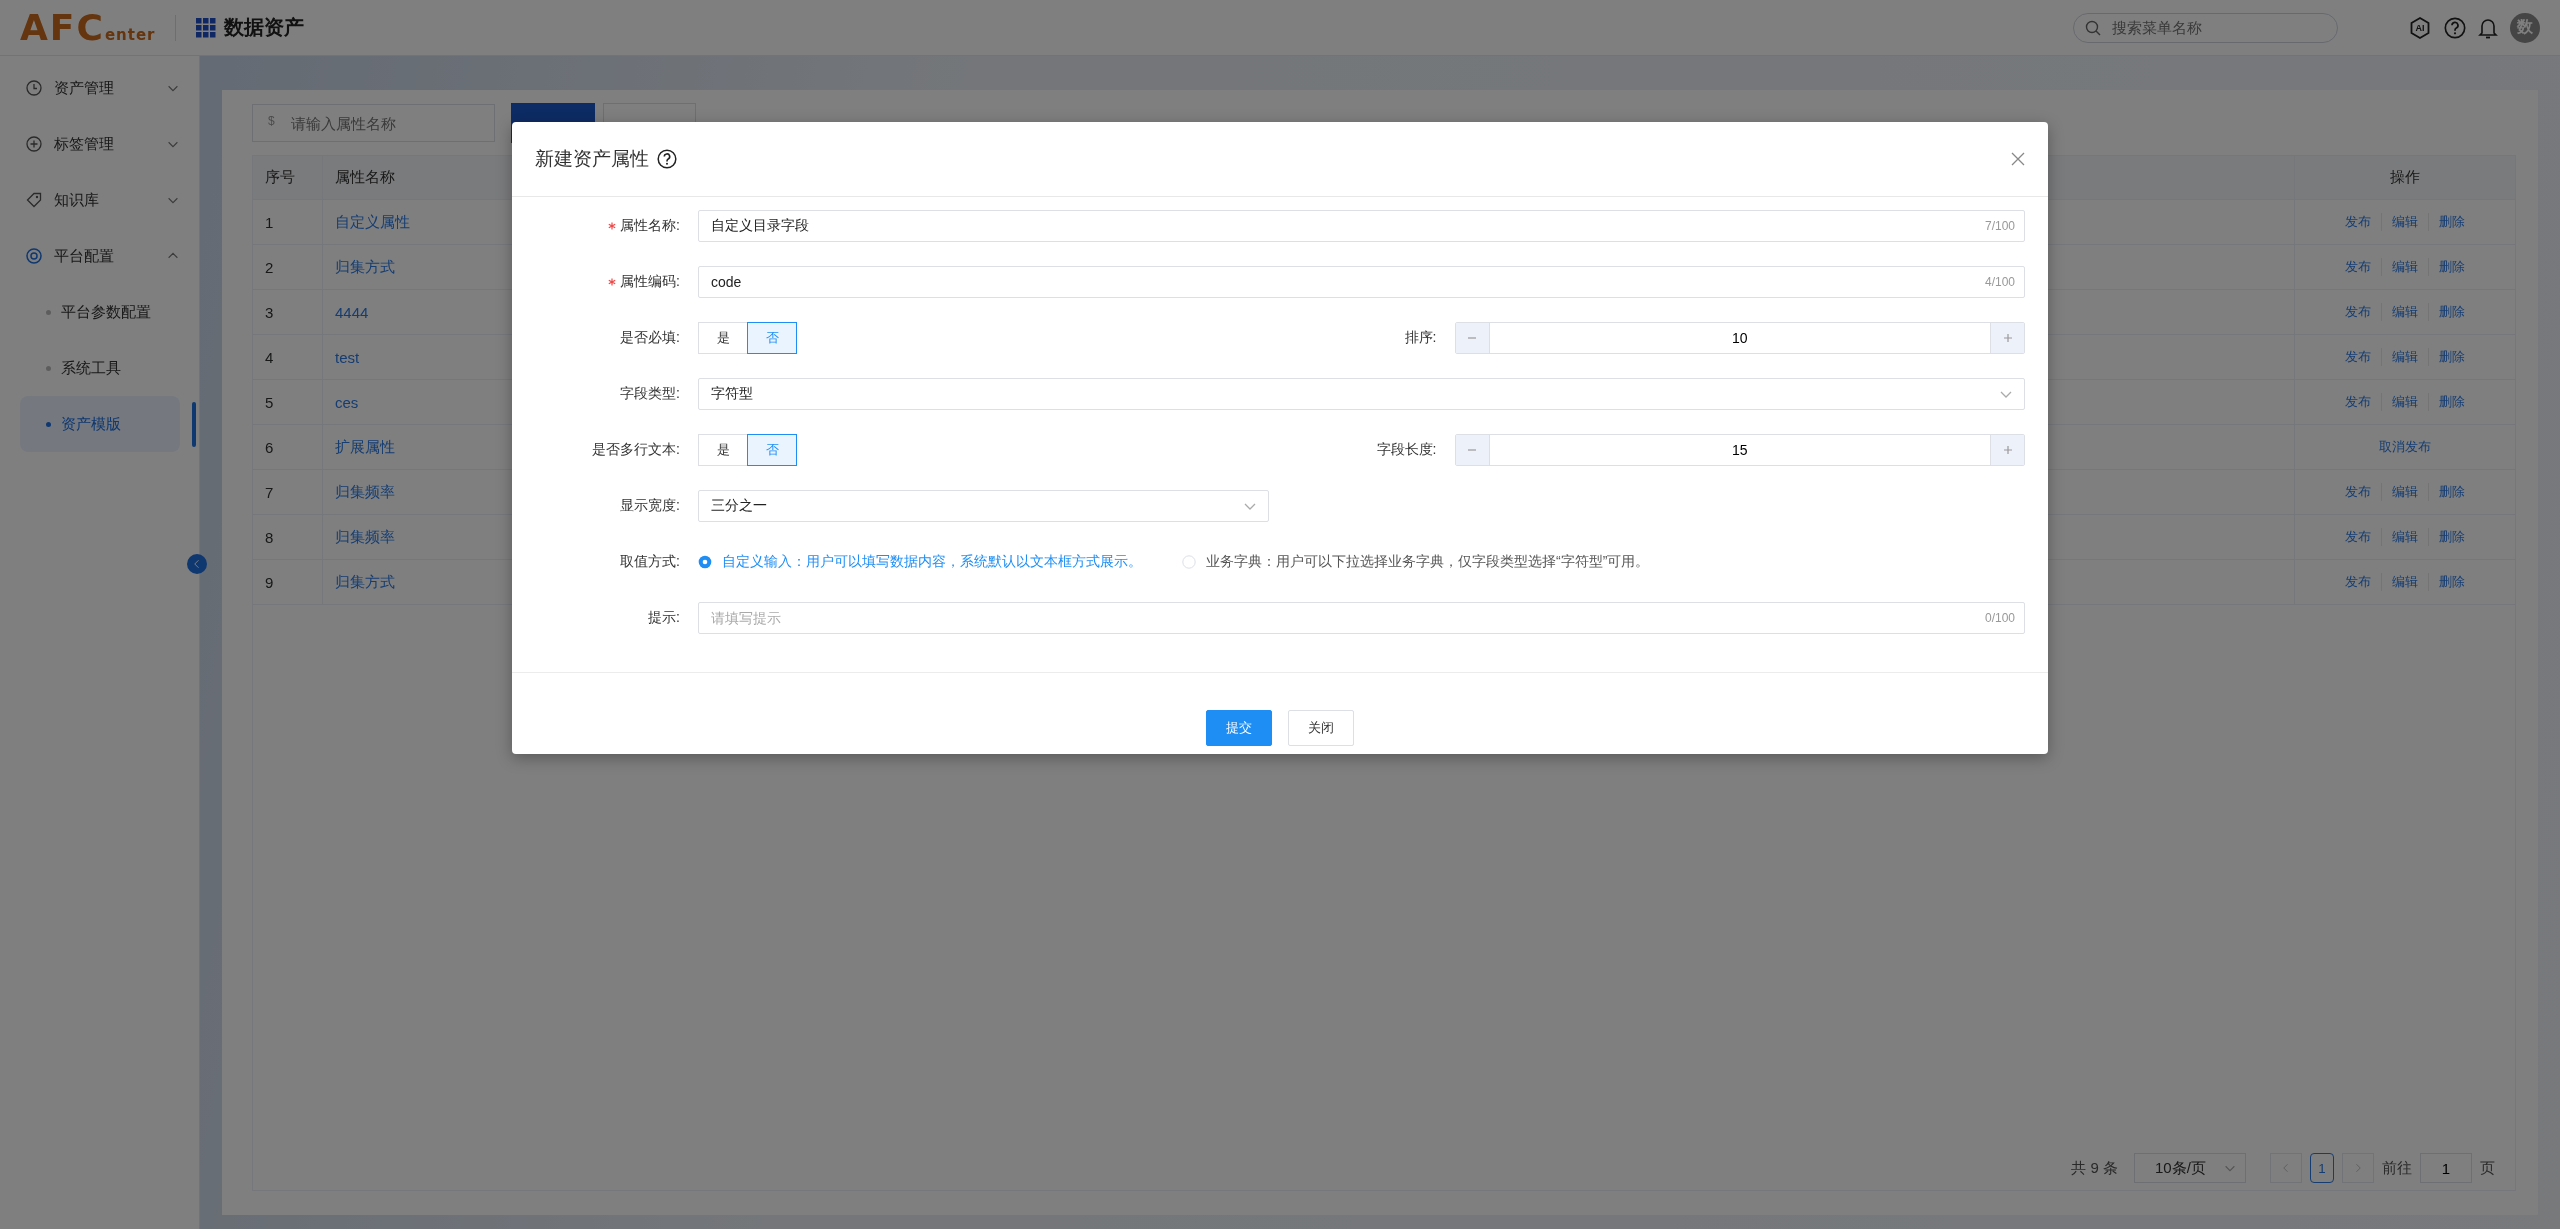 The width and height of the screenshot is (2560, 1229). What do you see at coordinates (34, 200) in the screenshot?
I see `tag-icon` at bounding box center [34, 200].